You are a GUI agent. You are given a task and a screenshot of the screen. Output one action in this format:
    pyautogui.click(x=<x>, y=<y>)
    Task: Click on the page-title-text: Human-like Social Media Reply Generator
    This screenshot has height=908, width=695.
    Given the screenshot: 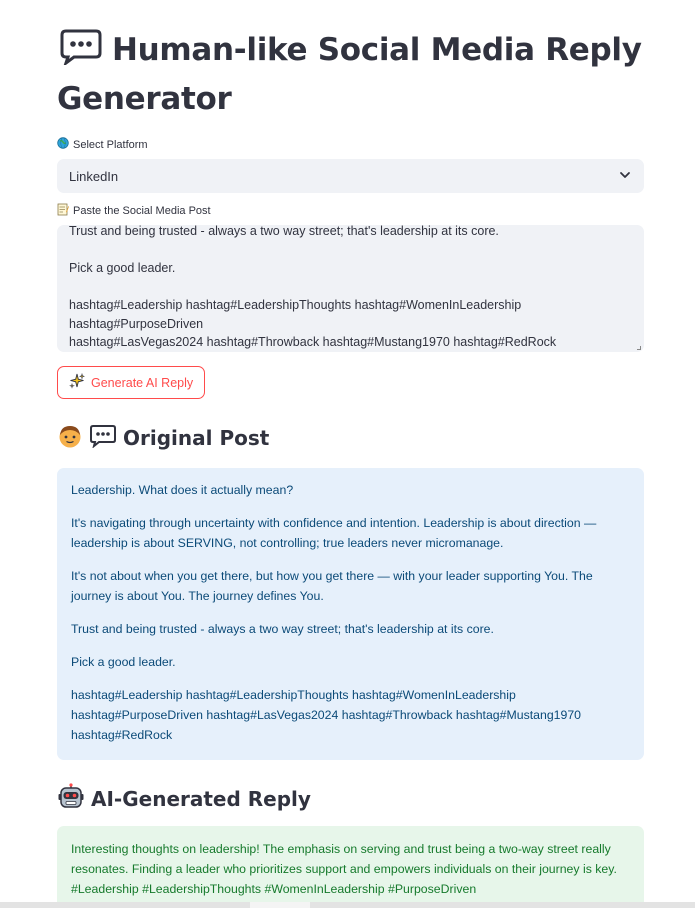 What is the action you would take?
    pyautogui.click(x=349, y=74)
    